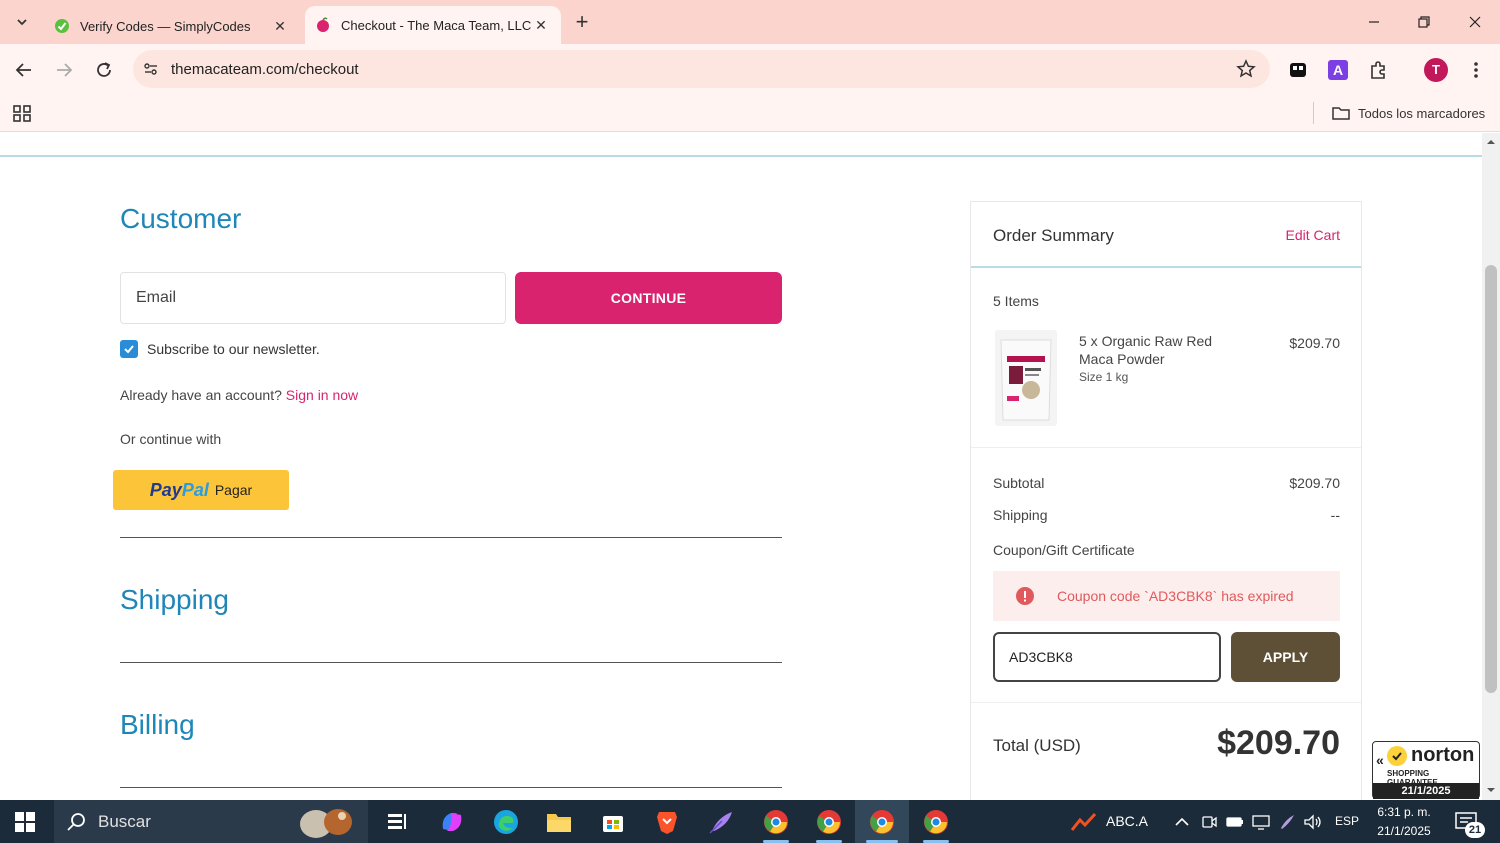  I want to click on email-field, so click(313, 298).